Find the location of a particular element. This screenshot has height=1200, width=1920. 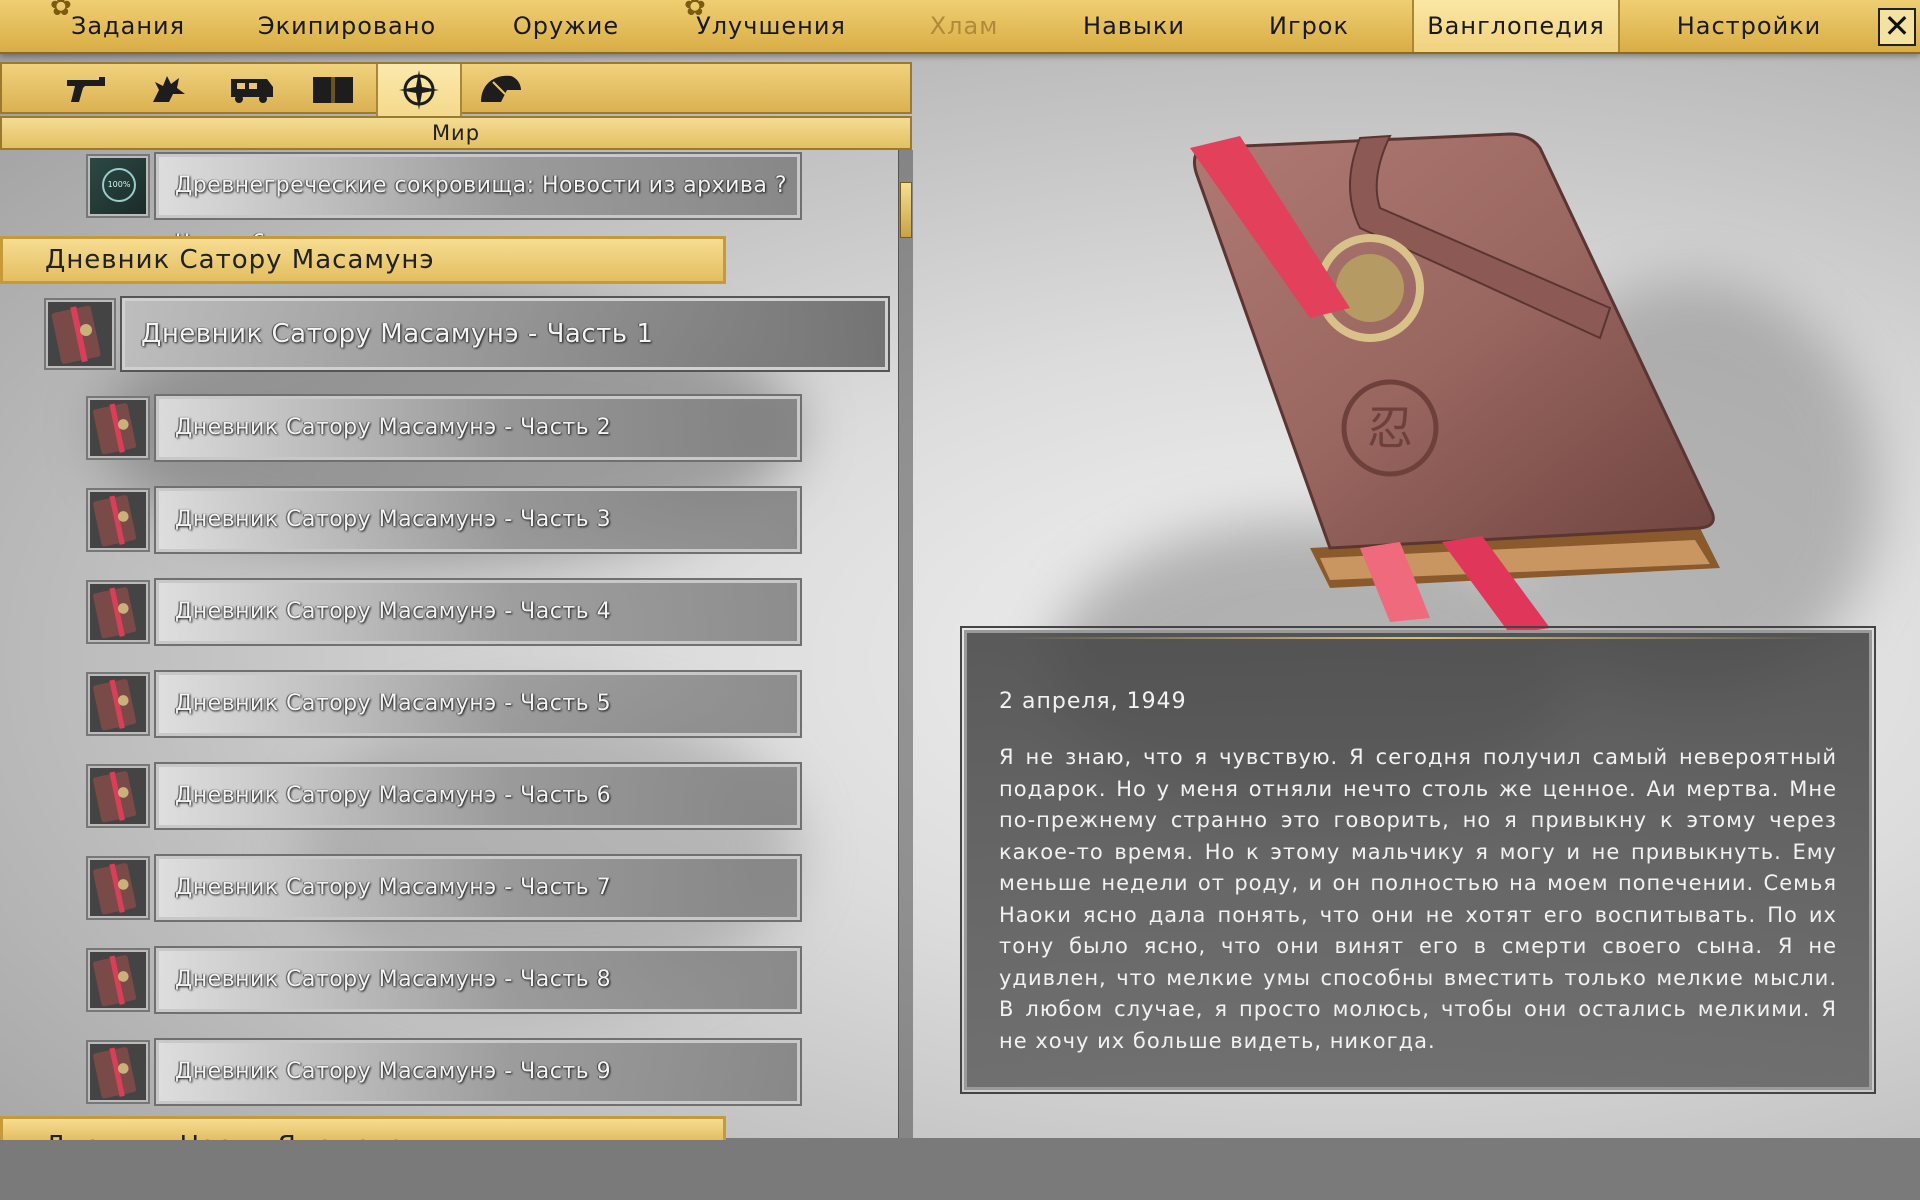

subtab-world is located at coordinates (419, 90).